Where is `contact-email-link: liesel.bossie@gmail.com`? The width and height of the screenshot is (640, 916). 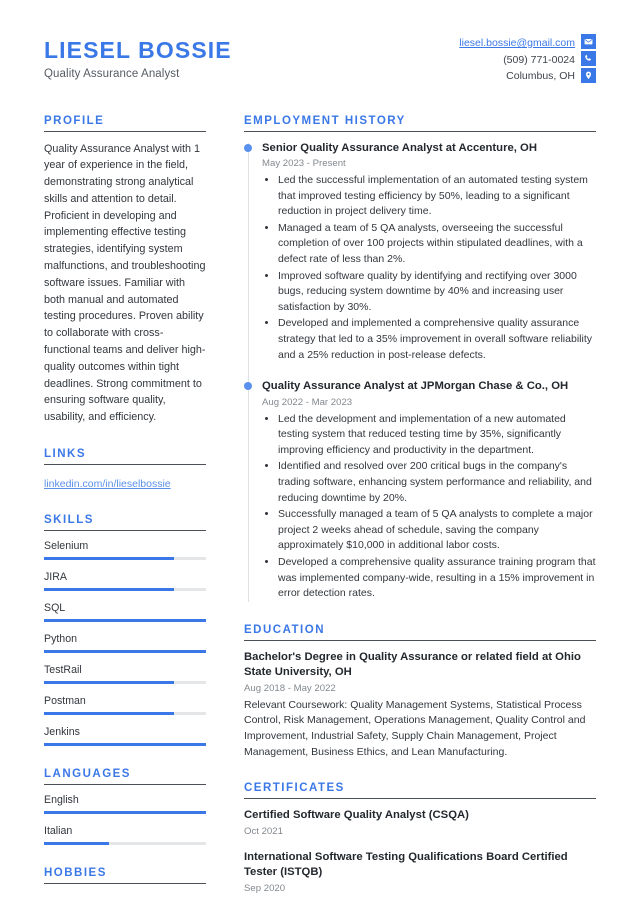
contact-email-link: liesel.bossie@gmail.com is located at coordinates (517, 43).